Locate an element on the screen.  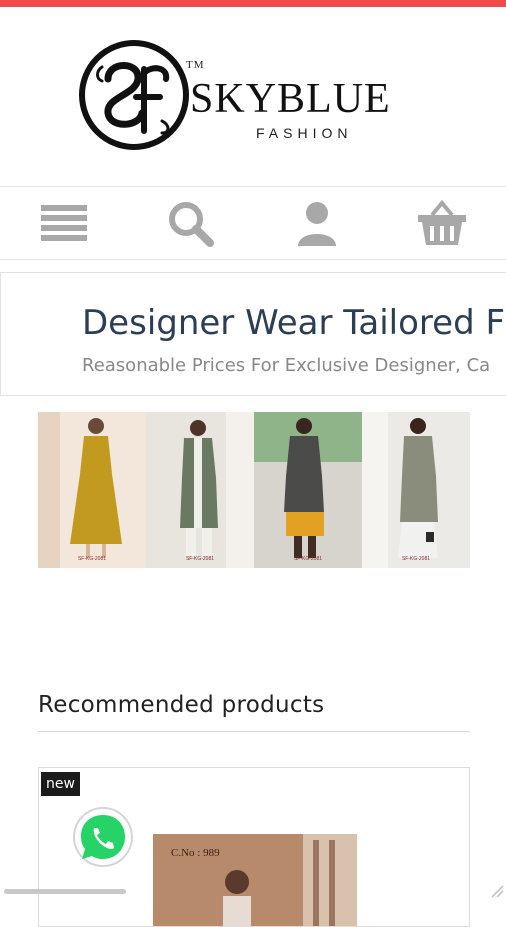
account-button is located at coordinates (317, 223).